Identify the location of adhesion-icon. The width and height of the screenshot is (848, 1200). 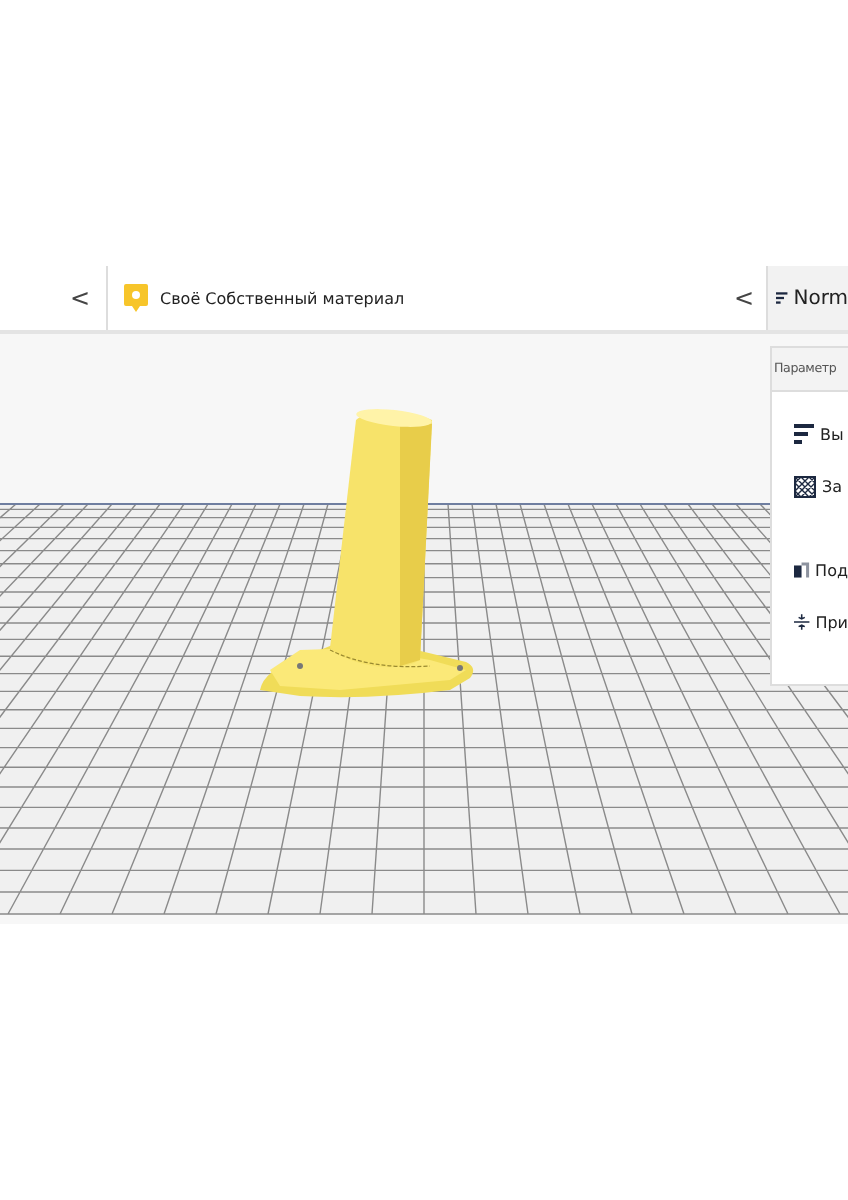
(802, 622).